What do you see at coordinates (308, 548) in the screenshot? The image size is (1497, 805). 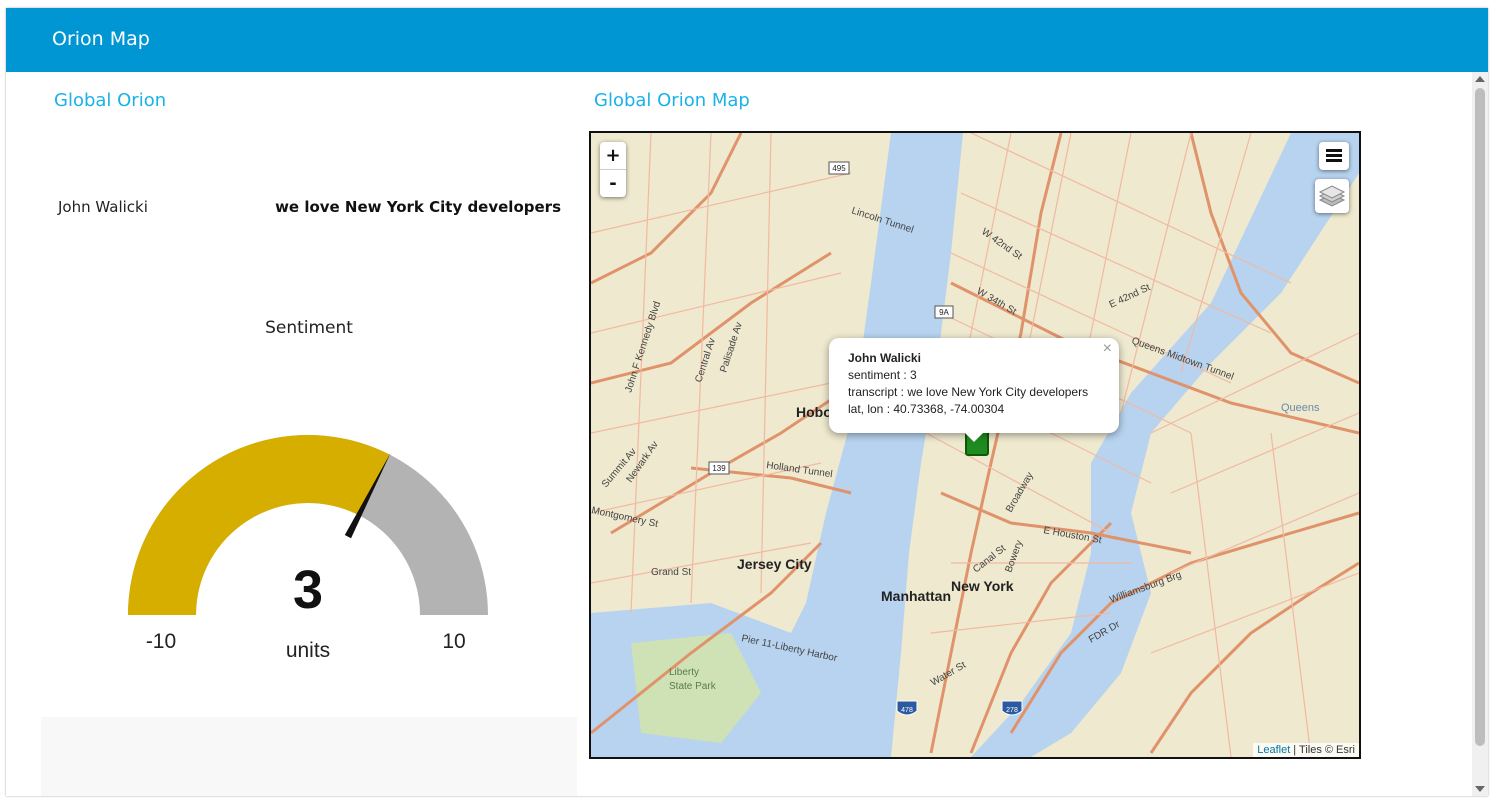 I see `sentiment-gauge: 3 units -10 10` at bounding box center [308, 548].